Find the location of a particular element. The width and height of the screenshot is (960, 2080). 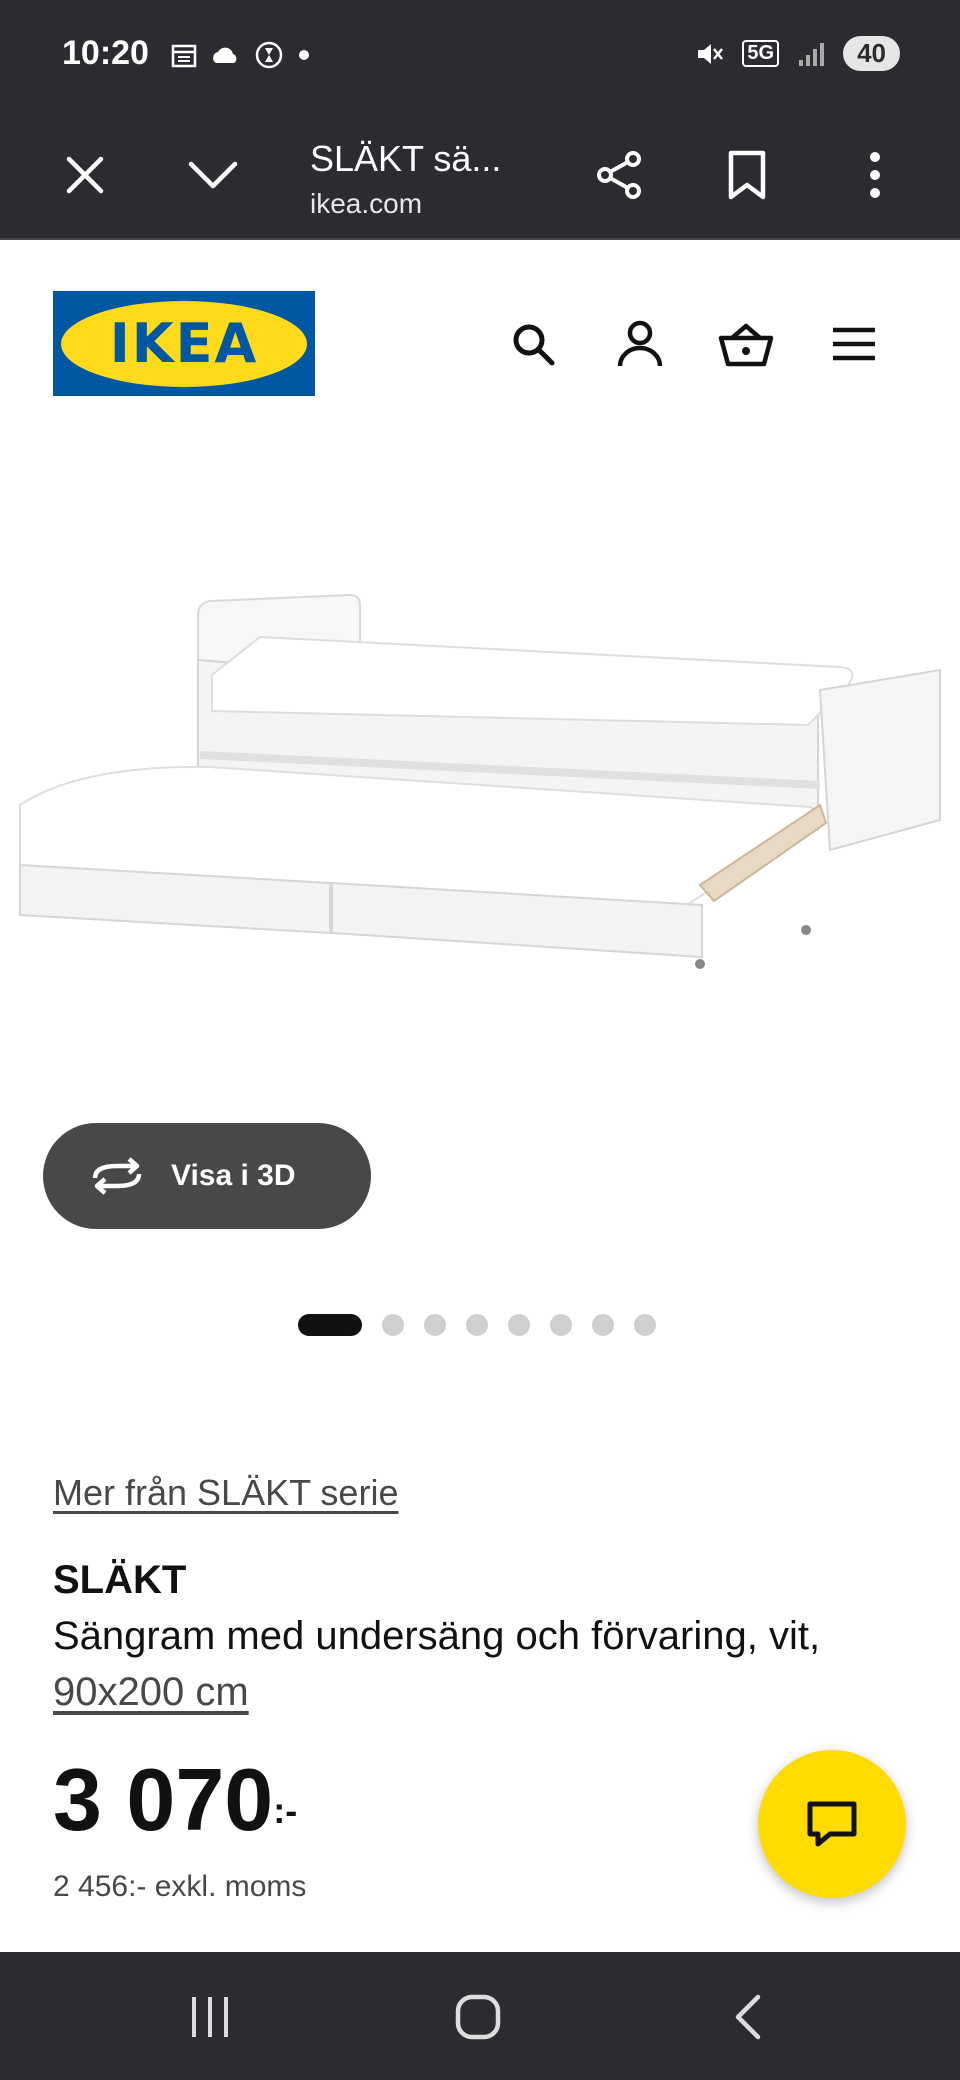

price-main: 3 070 is located at coordinates (163, 1799).